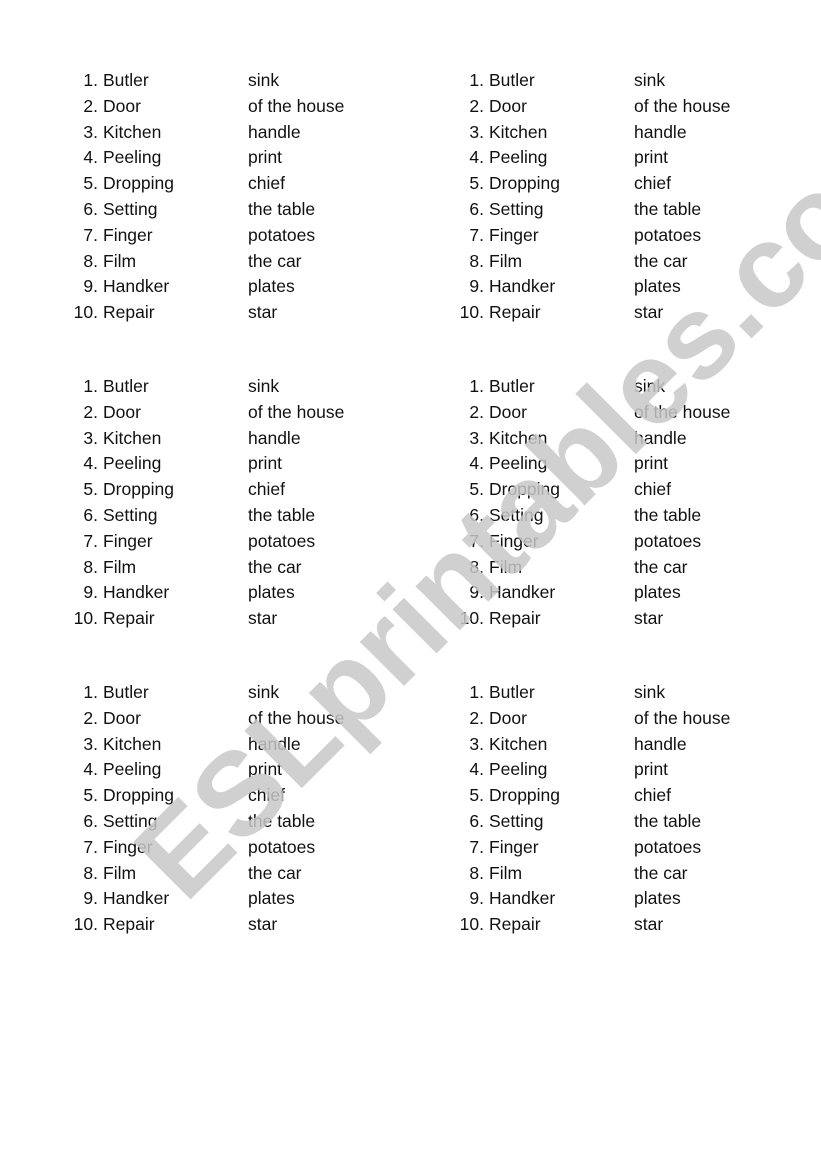  I want to click on exercise-row: 4. Peeling print, so click(621, 464).